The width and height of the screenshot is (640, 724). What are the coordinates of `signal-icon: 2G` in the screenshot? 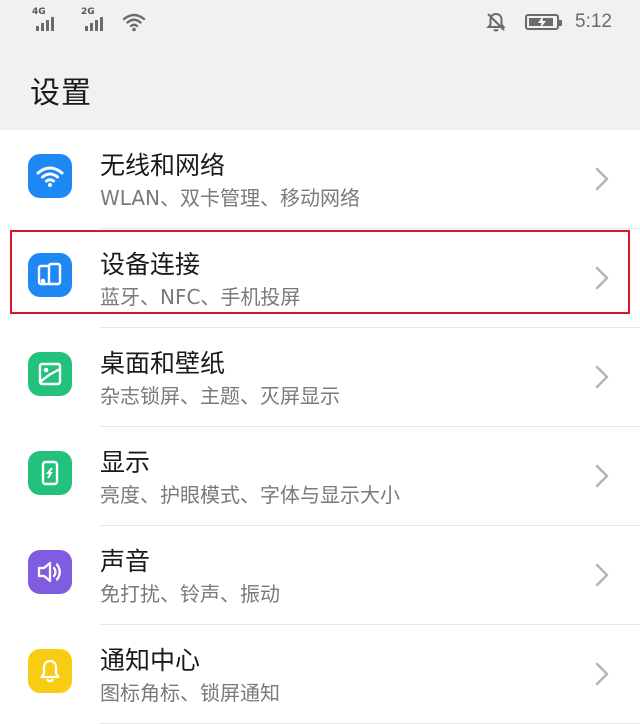 It's located at (94, 19).